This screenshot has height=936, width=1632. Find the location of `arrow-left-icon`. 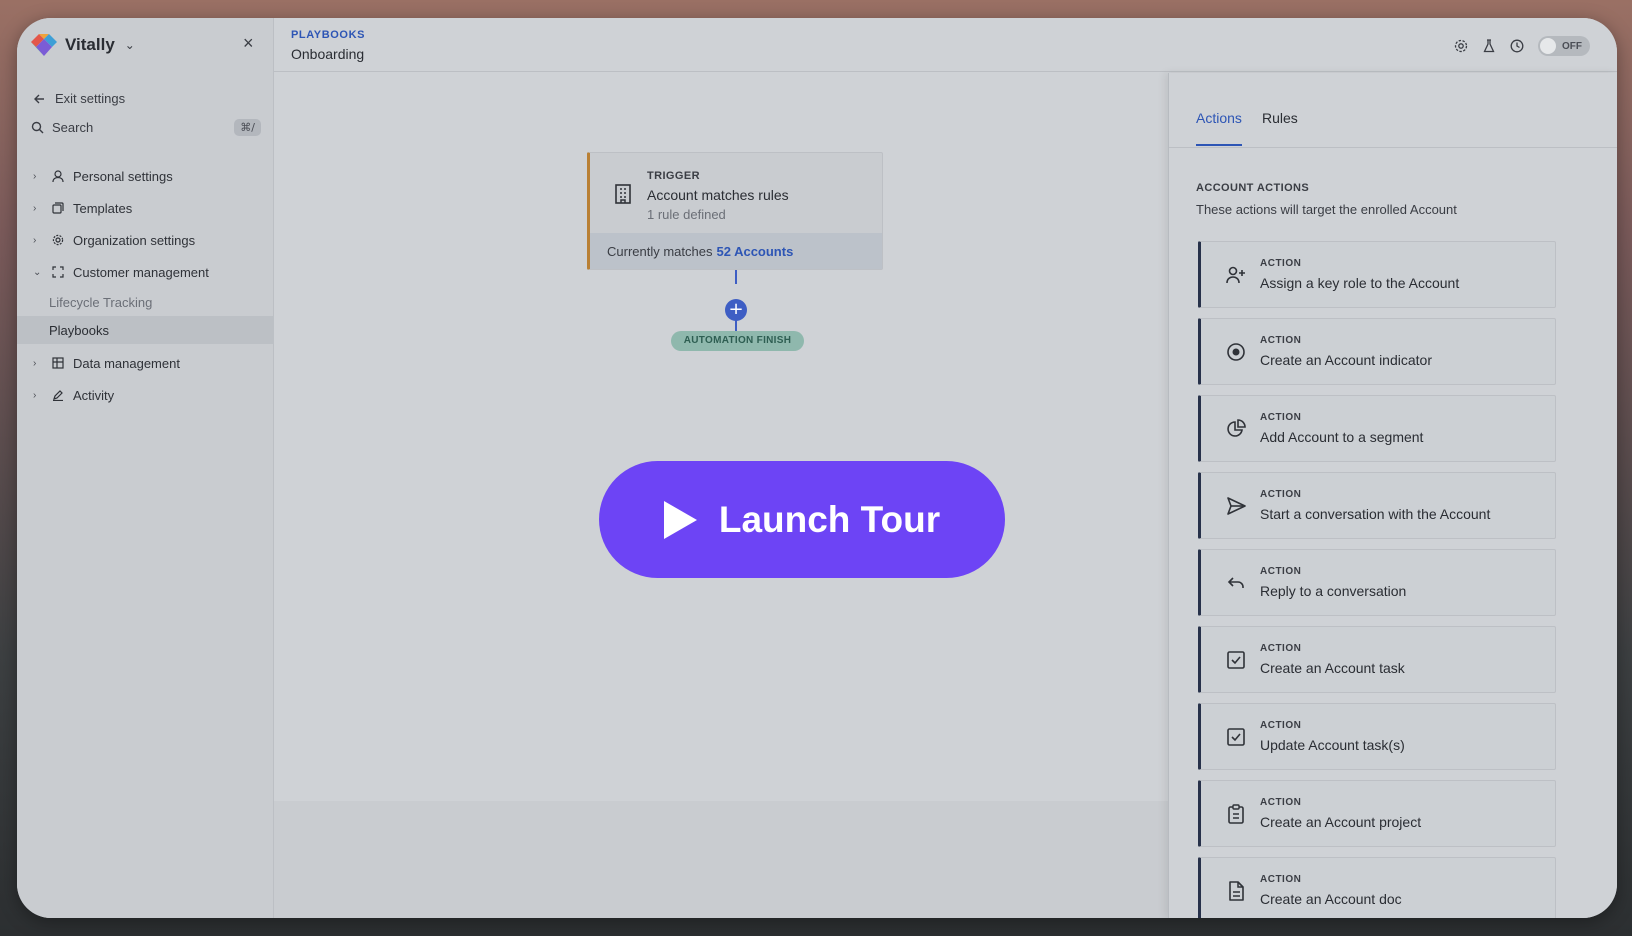

arrow-left-icon is located at coordinates (39, 99).